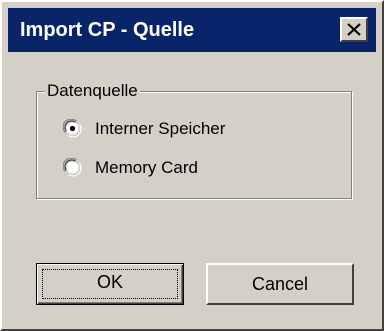 Image resolution: width=384 pixels, height=331 pixels. I want to click on group-legend: Datenquelle, so click(92, 91).